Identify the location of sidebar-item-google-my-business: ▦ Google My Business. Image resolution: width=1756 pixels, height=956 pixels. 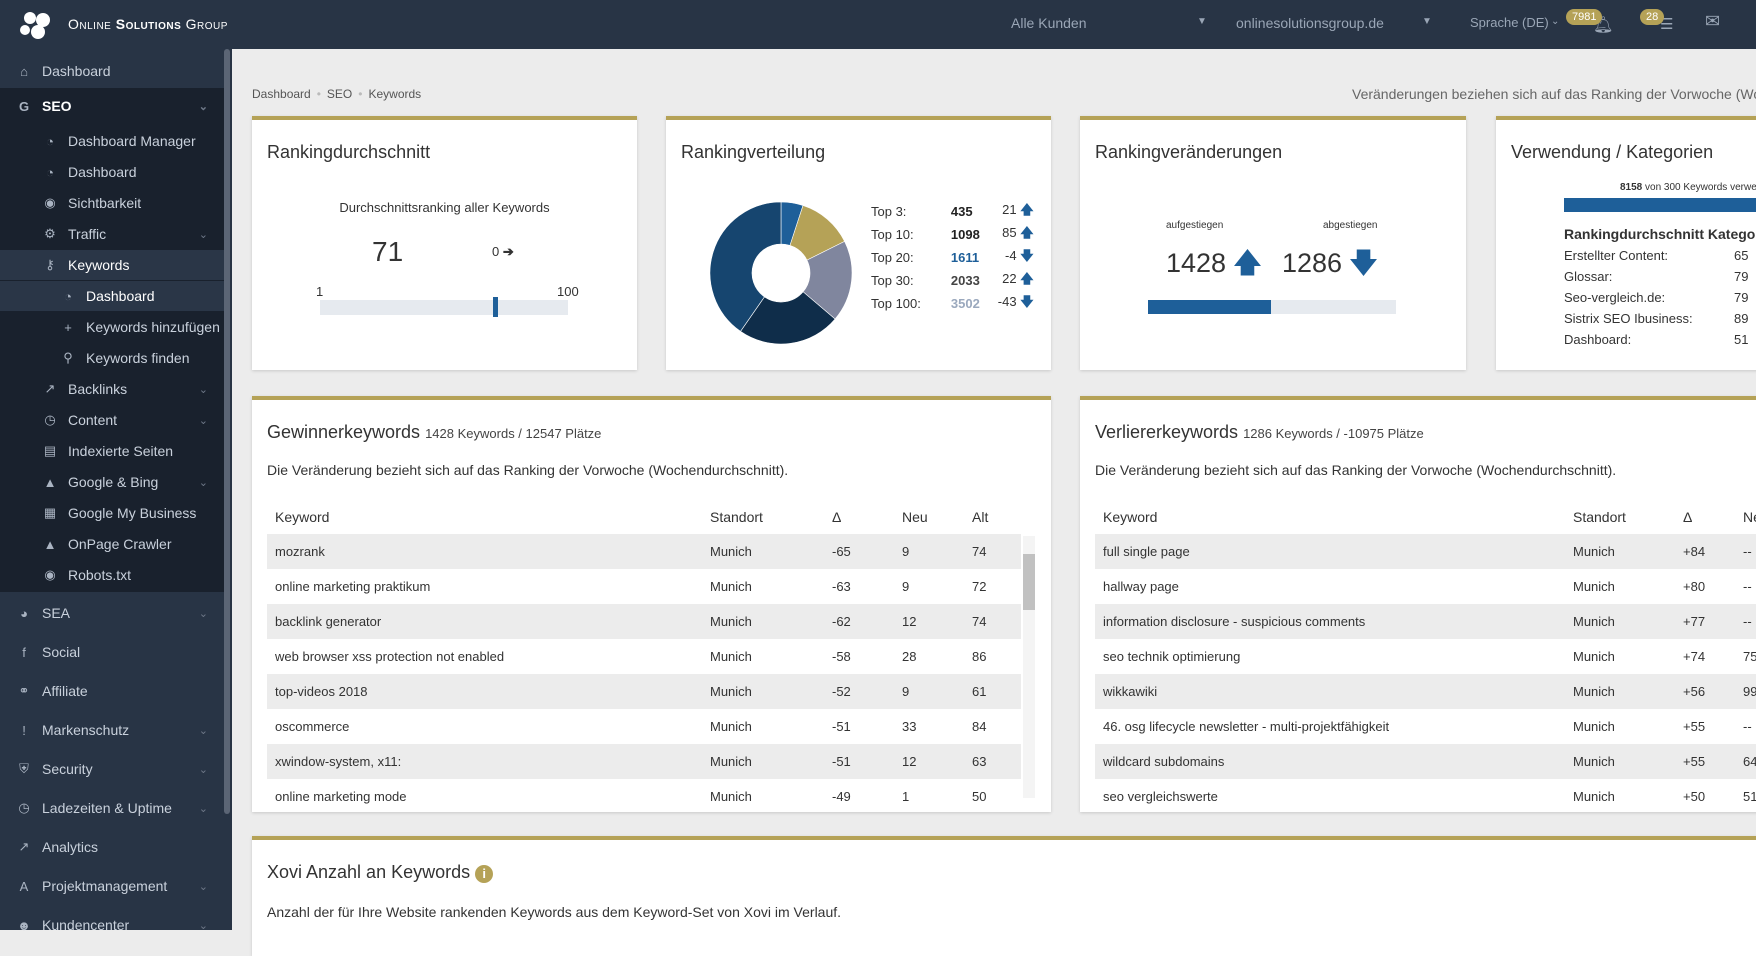
(113, 513).